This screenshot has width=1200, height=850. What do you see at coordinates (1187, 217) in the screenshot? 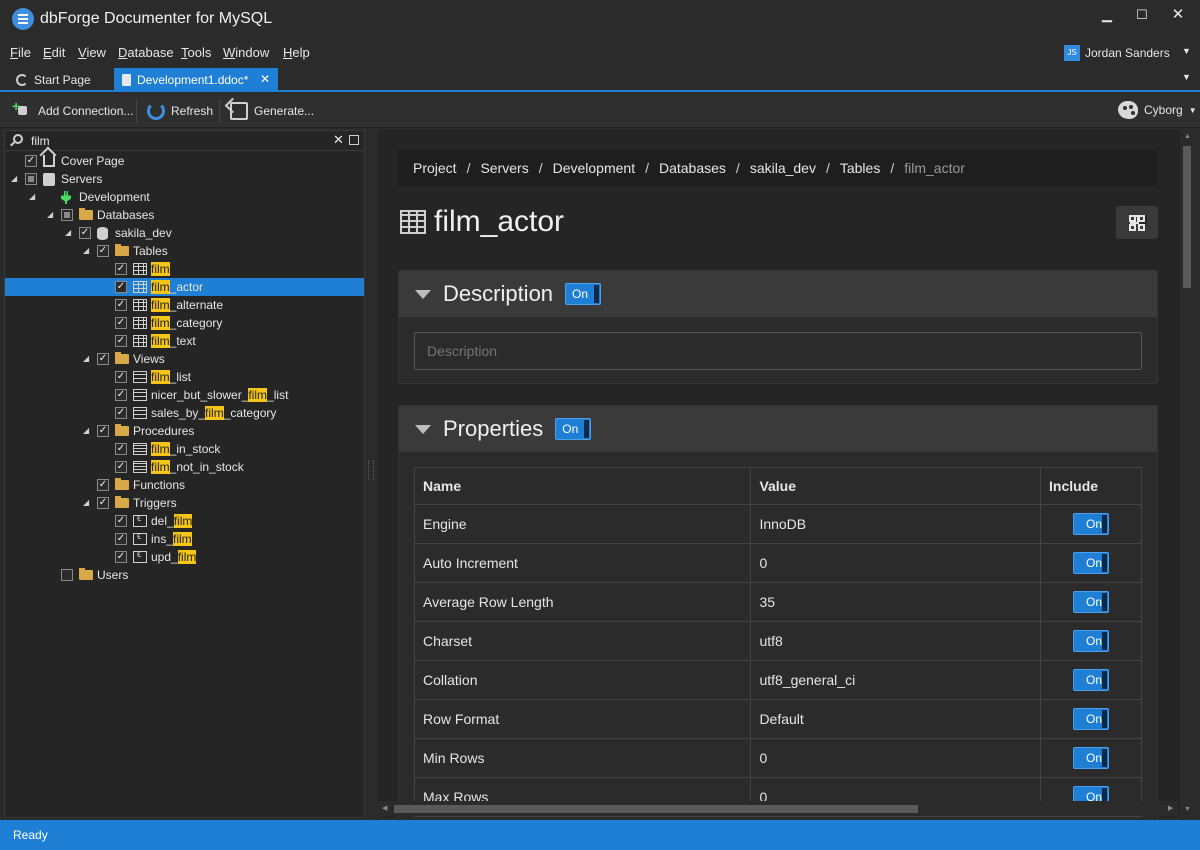
I see `vertical-scroll-thumb` at bounding box center [1187, 217].